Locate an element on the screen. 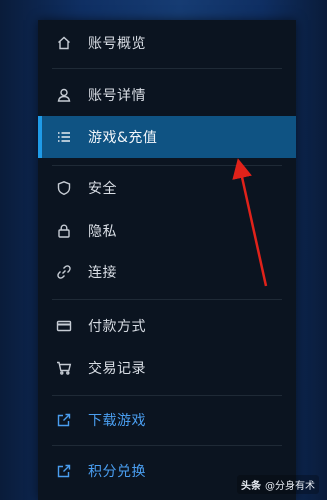  home-icon is located at coordinates (64, 43).